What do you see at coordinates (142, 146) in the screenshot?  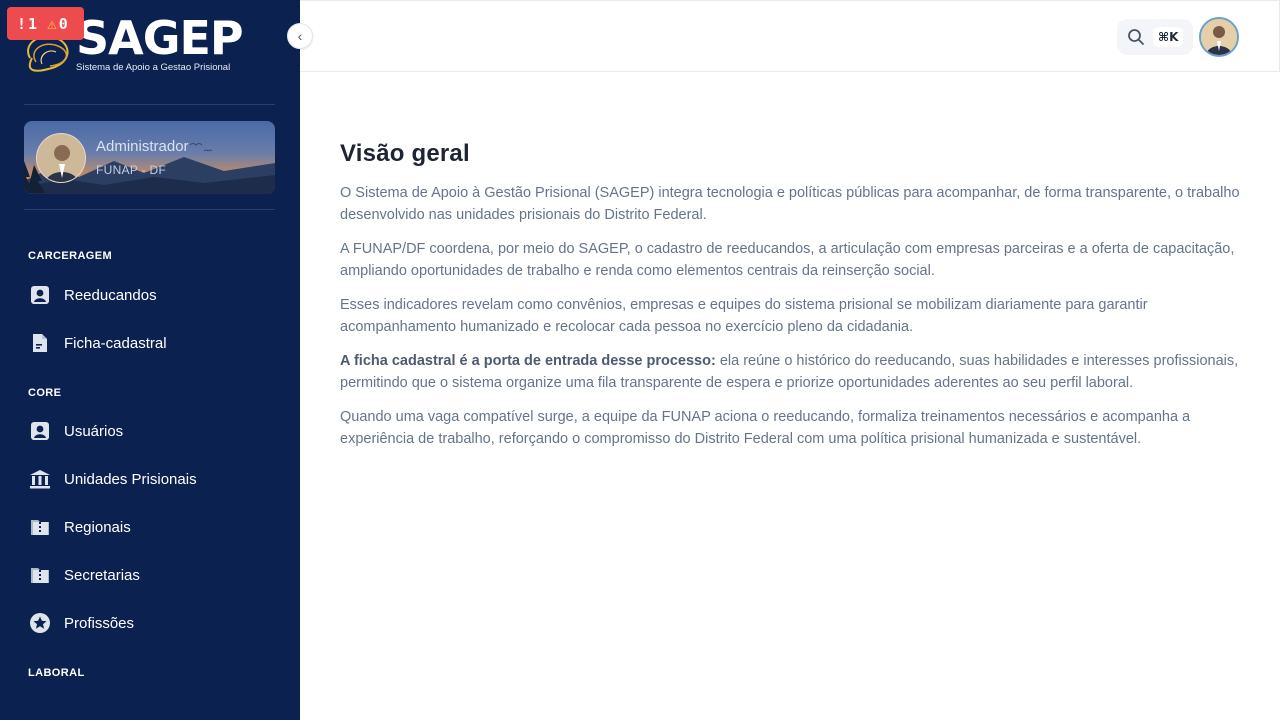 I see `profile-name: Administrador` at bounding box center [142, 146].